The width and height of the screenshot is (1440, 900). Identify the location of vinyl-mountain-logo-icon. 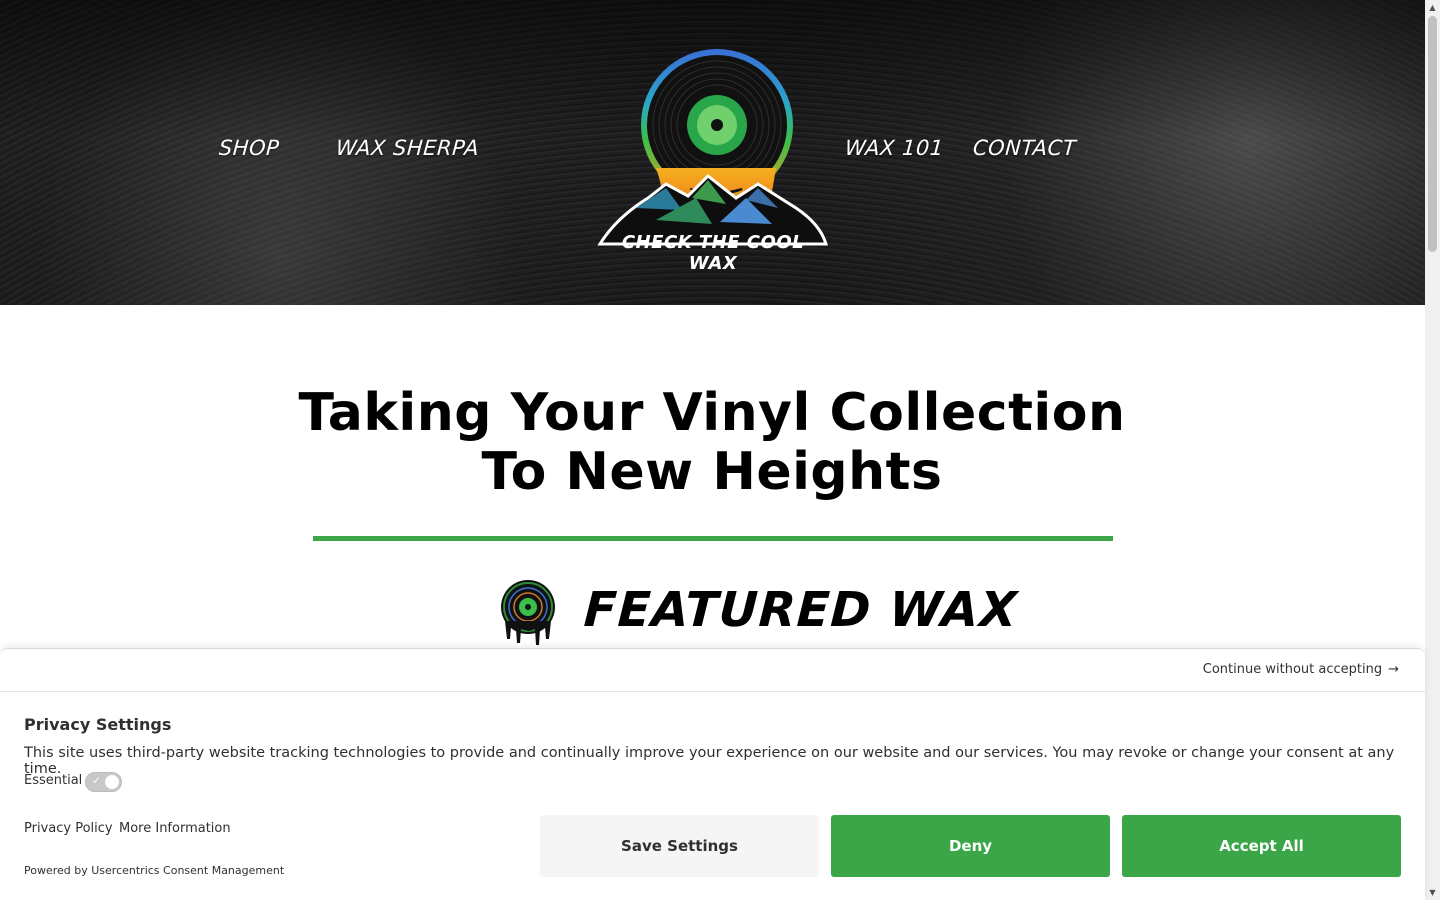
(713, 147).